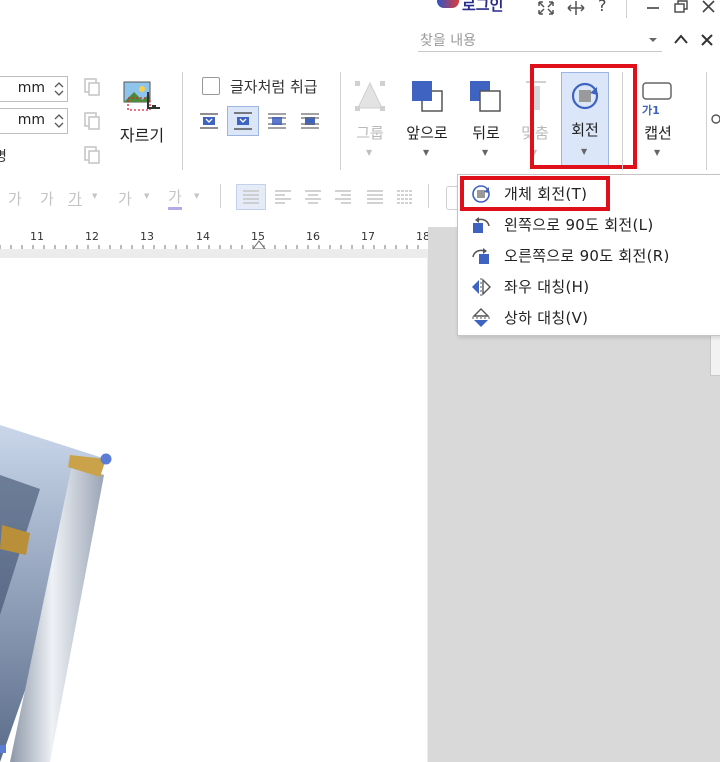  What do you see at coordinates (485, 96) in the screenshot?
I see `send-backward-icon` at bounding box center [485, 96].